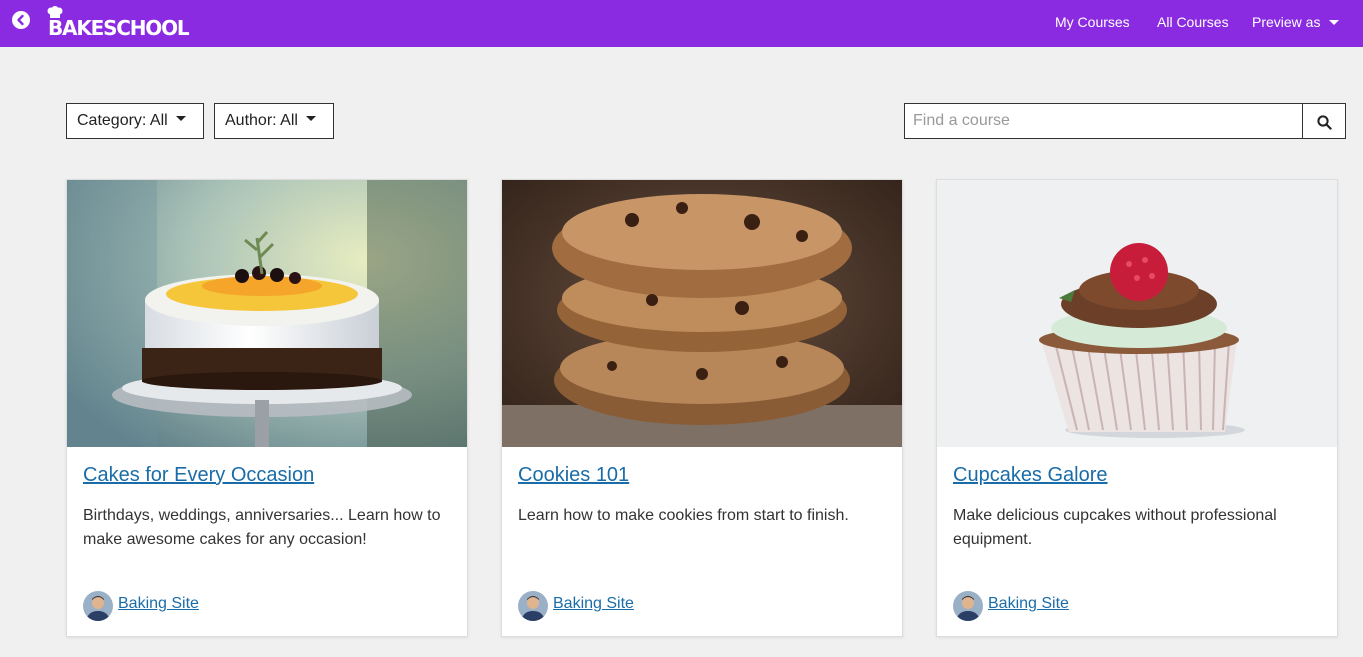  Describe the element at coordinates (119, 28) in the screenshot. I see `logo-text: BAKESCHOOL` at that location.